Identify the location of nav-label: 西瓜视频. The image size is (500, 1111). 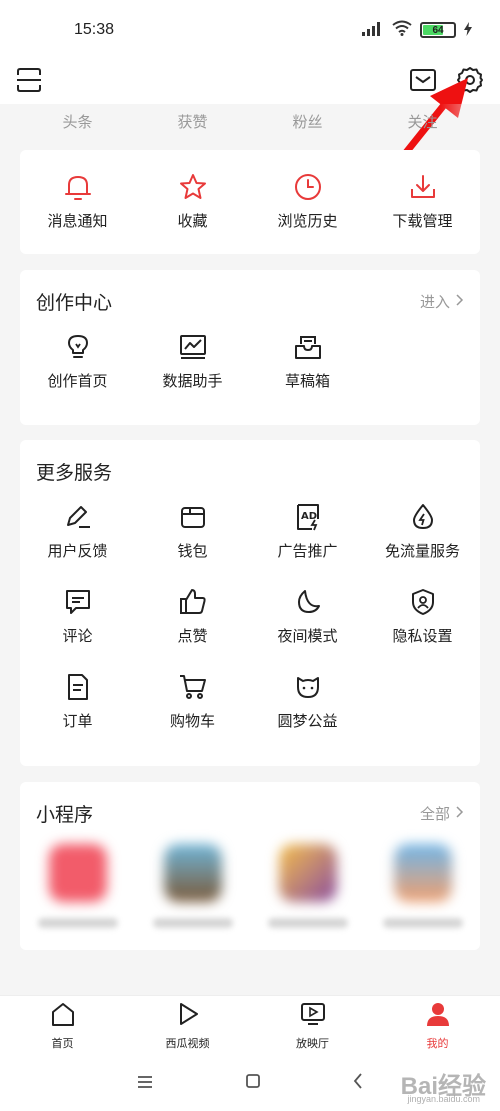
(187, 1043).